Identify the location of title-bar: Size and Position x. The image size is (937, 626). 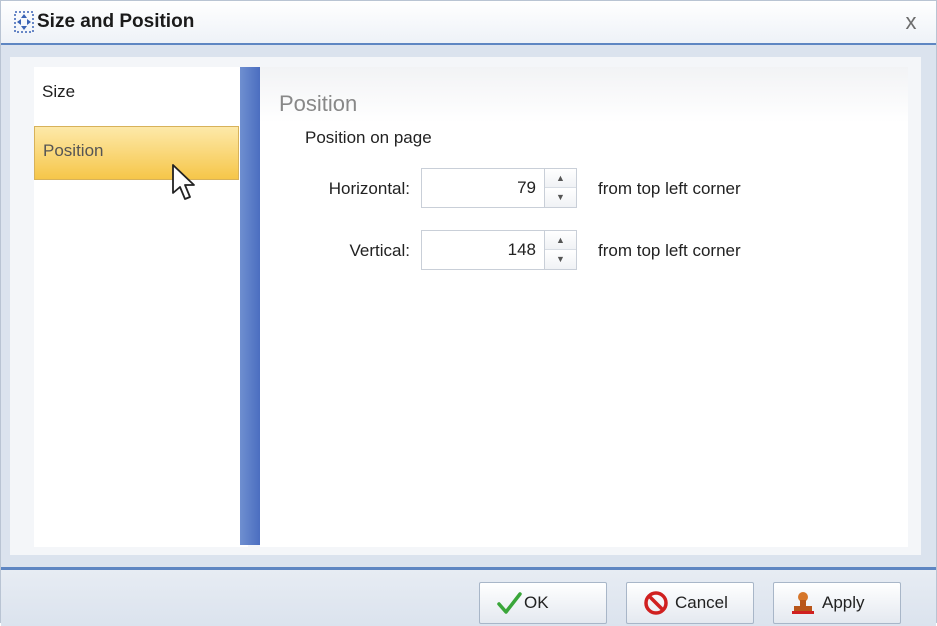
(468, 23).